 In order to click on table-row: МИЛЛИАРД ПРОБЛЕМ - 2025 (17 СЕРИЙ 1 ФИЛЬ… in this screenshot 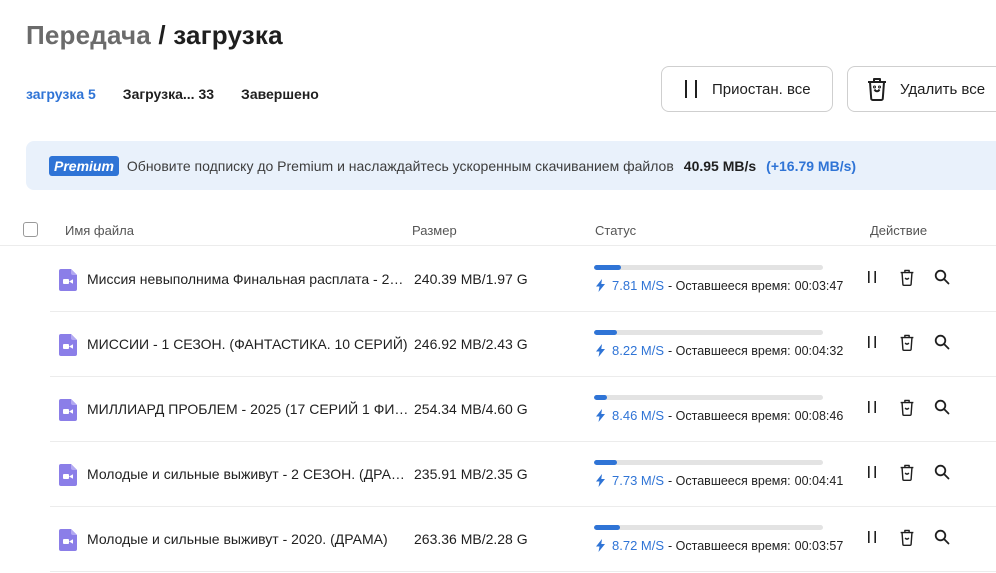, I will do `click(523, 409)`.